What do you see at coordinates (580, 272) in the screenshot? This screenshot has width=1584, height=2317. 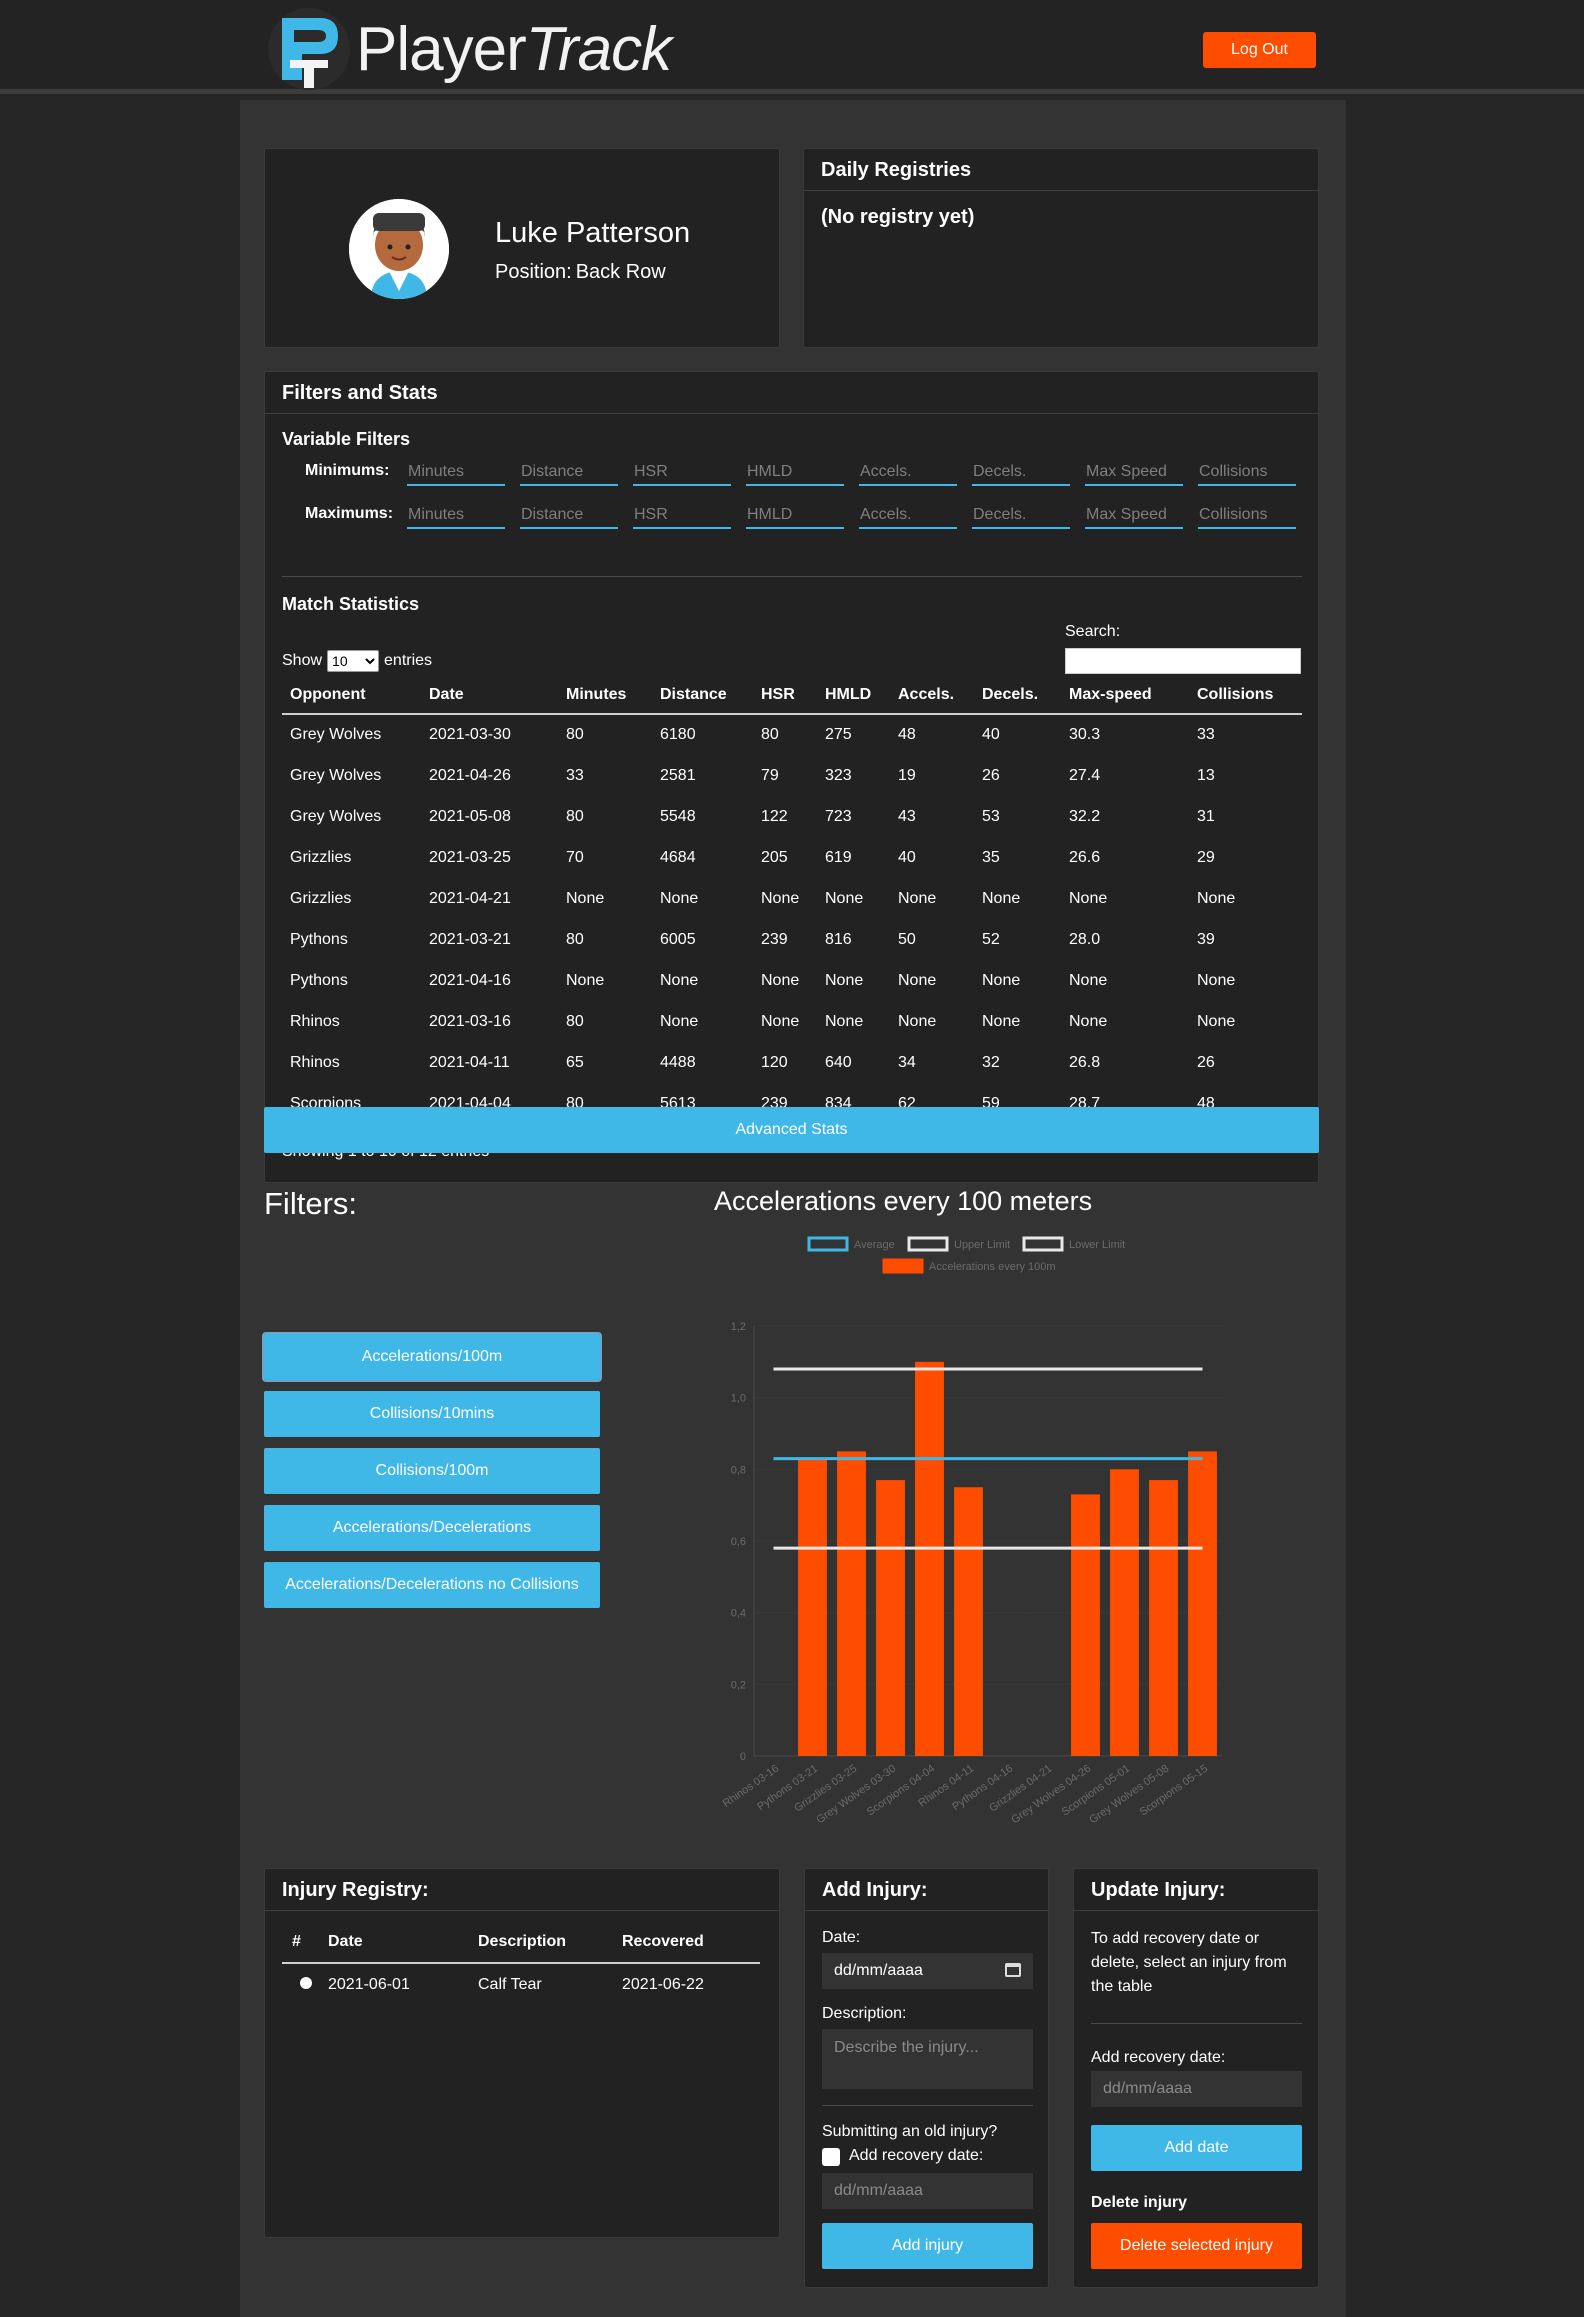 I see `player-position: Position: Back Row` at bounding box center [580, 272].